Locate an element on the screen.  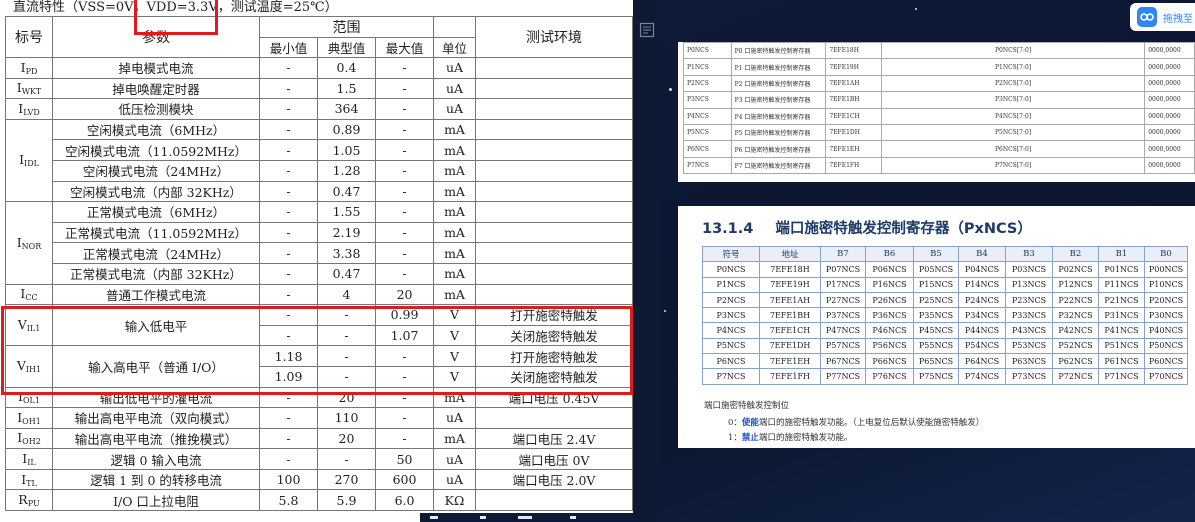
min-cell: 1.09 is located at coordinates (288, 376).